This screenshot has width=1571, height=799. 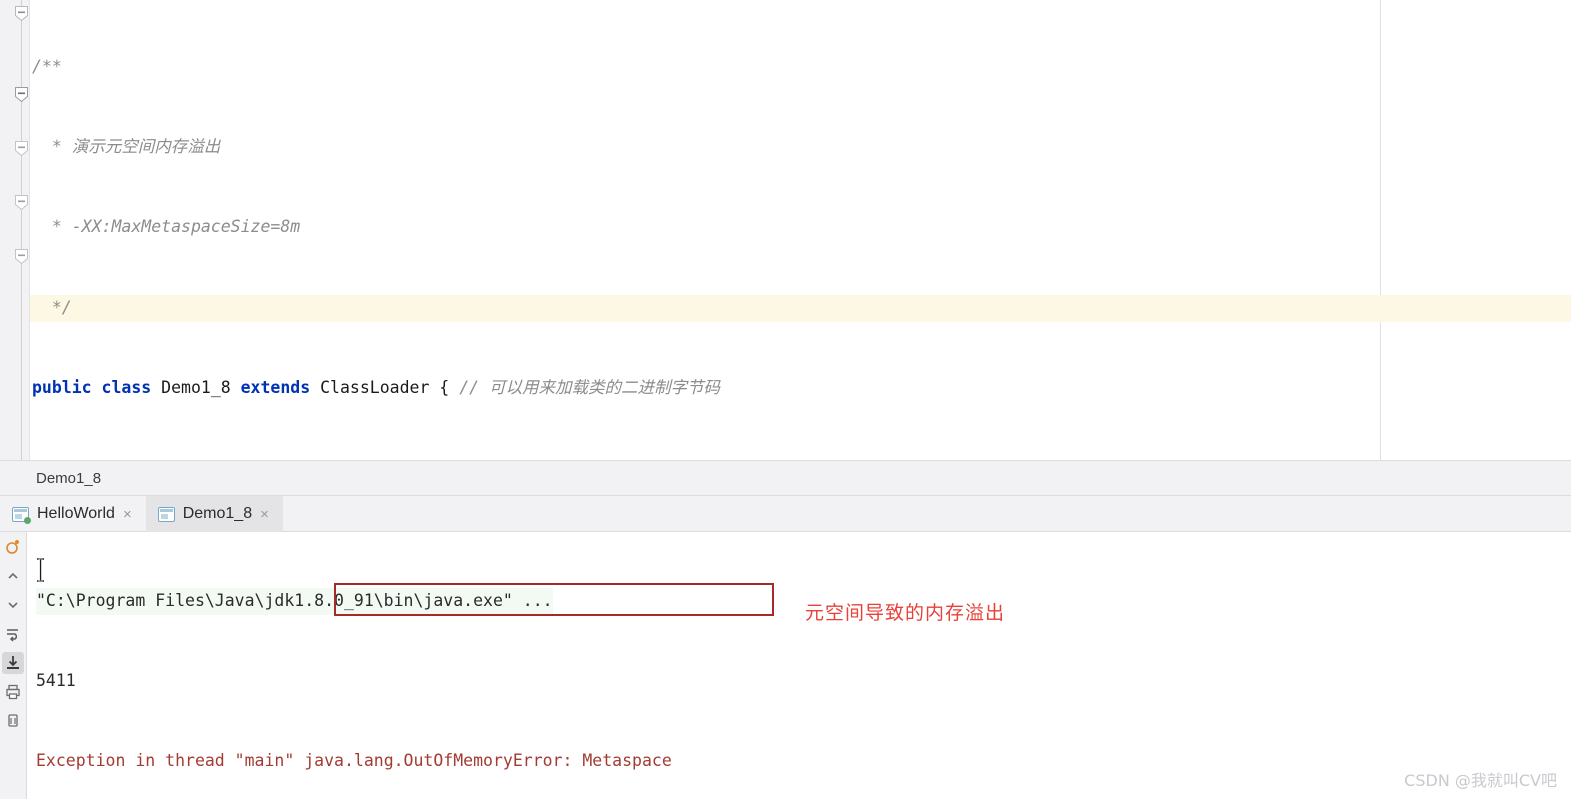 What do you see at coordinates (799, 681) in the screenshot?
I see `console-stdout-line: 5411` at bounding box center [799, 681].